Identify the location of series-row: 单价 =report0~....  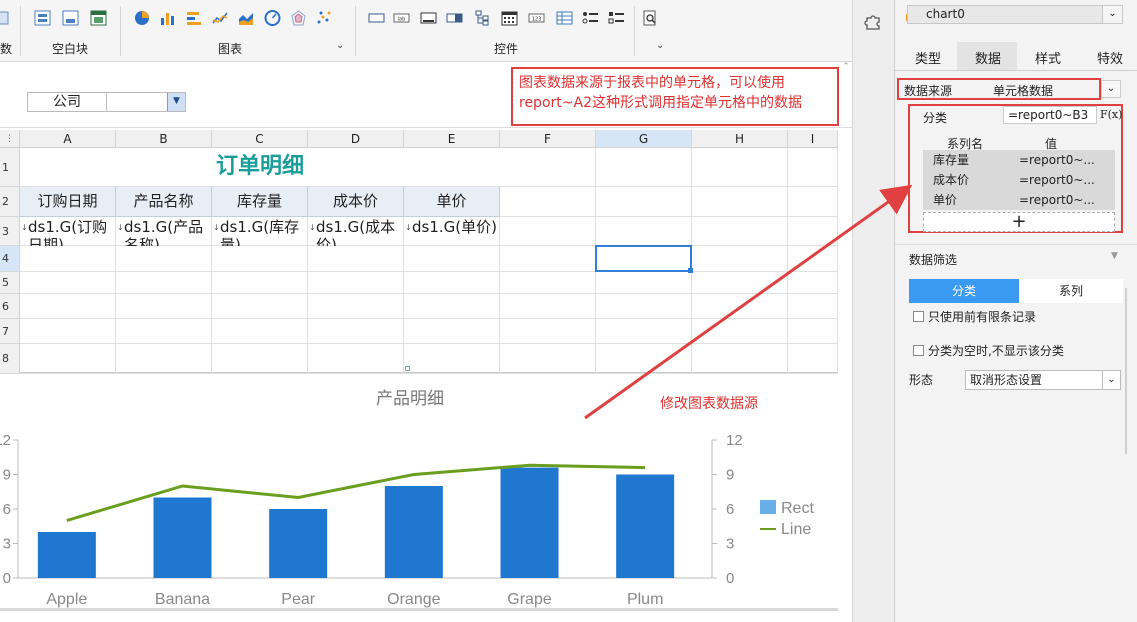
(1019, 200).